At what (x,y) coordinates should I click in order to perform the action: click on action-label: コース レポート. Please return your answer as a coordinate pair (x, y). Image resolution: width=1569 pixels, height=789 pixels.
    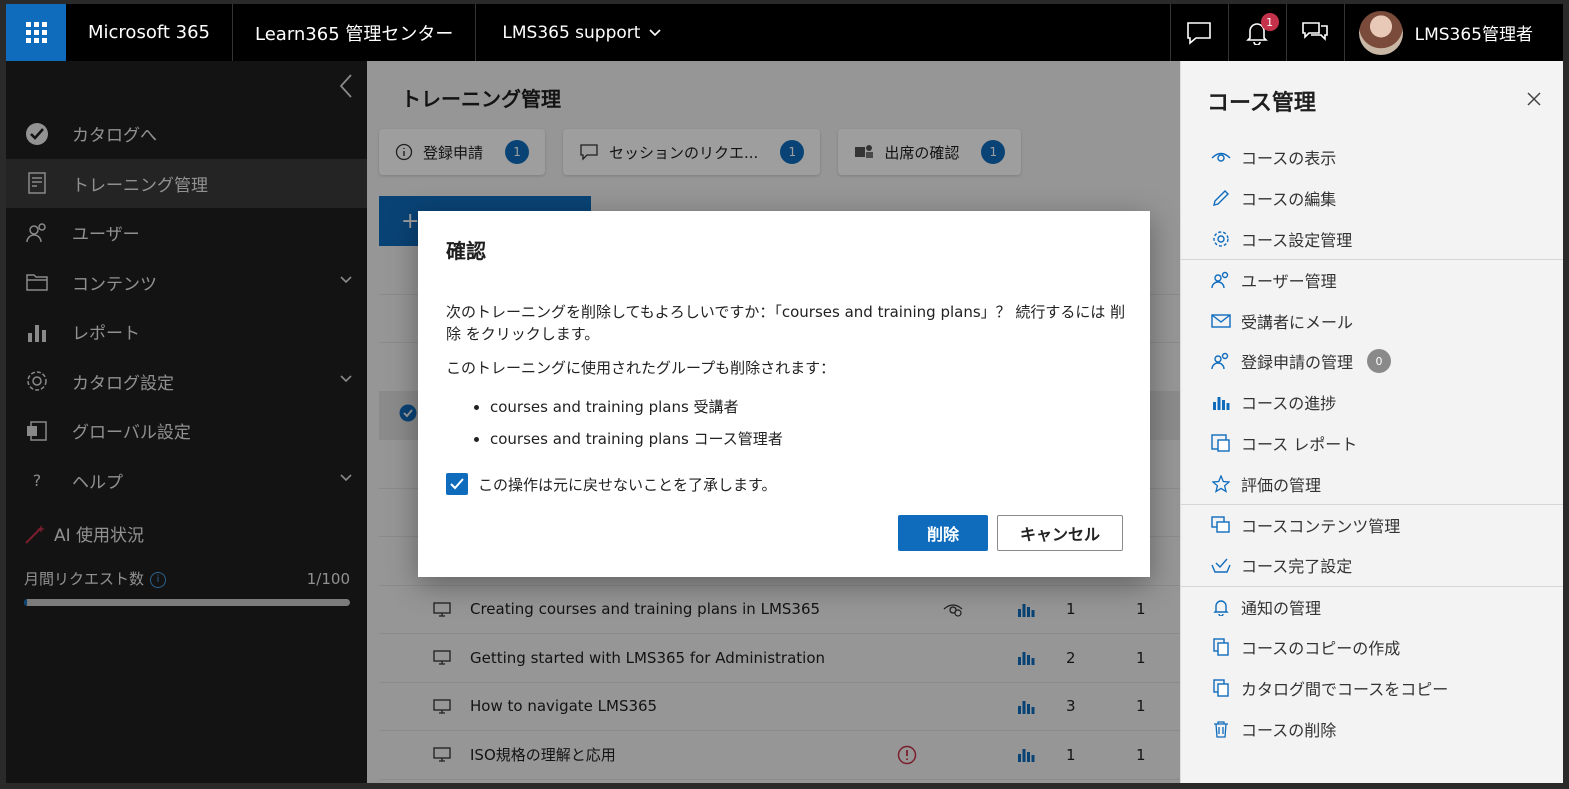
    Looking at the image, I should click on (1299, 444).